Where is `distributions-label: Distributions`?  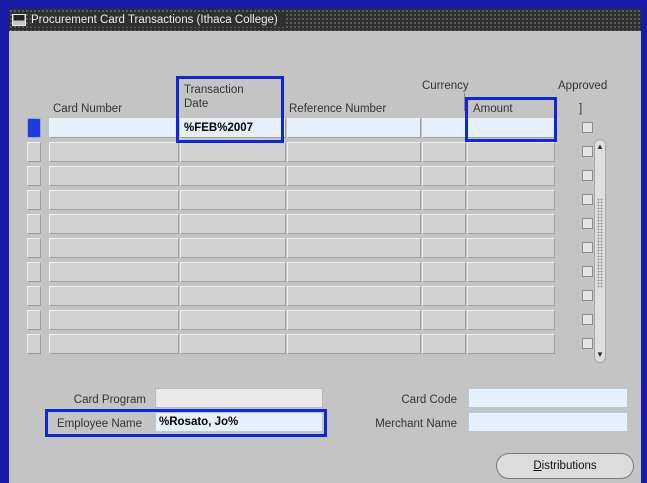 distributions-label: Distributions is located at coordinates (565, 466).